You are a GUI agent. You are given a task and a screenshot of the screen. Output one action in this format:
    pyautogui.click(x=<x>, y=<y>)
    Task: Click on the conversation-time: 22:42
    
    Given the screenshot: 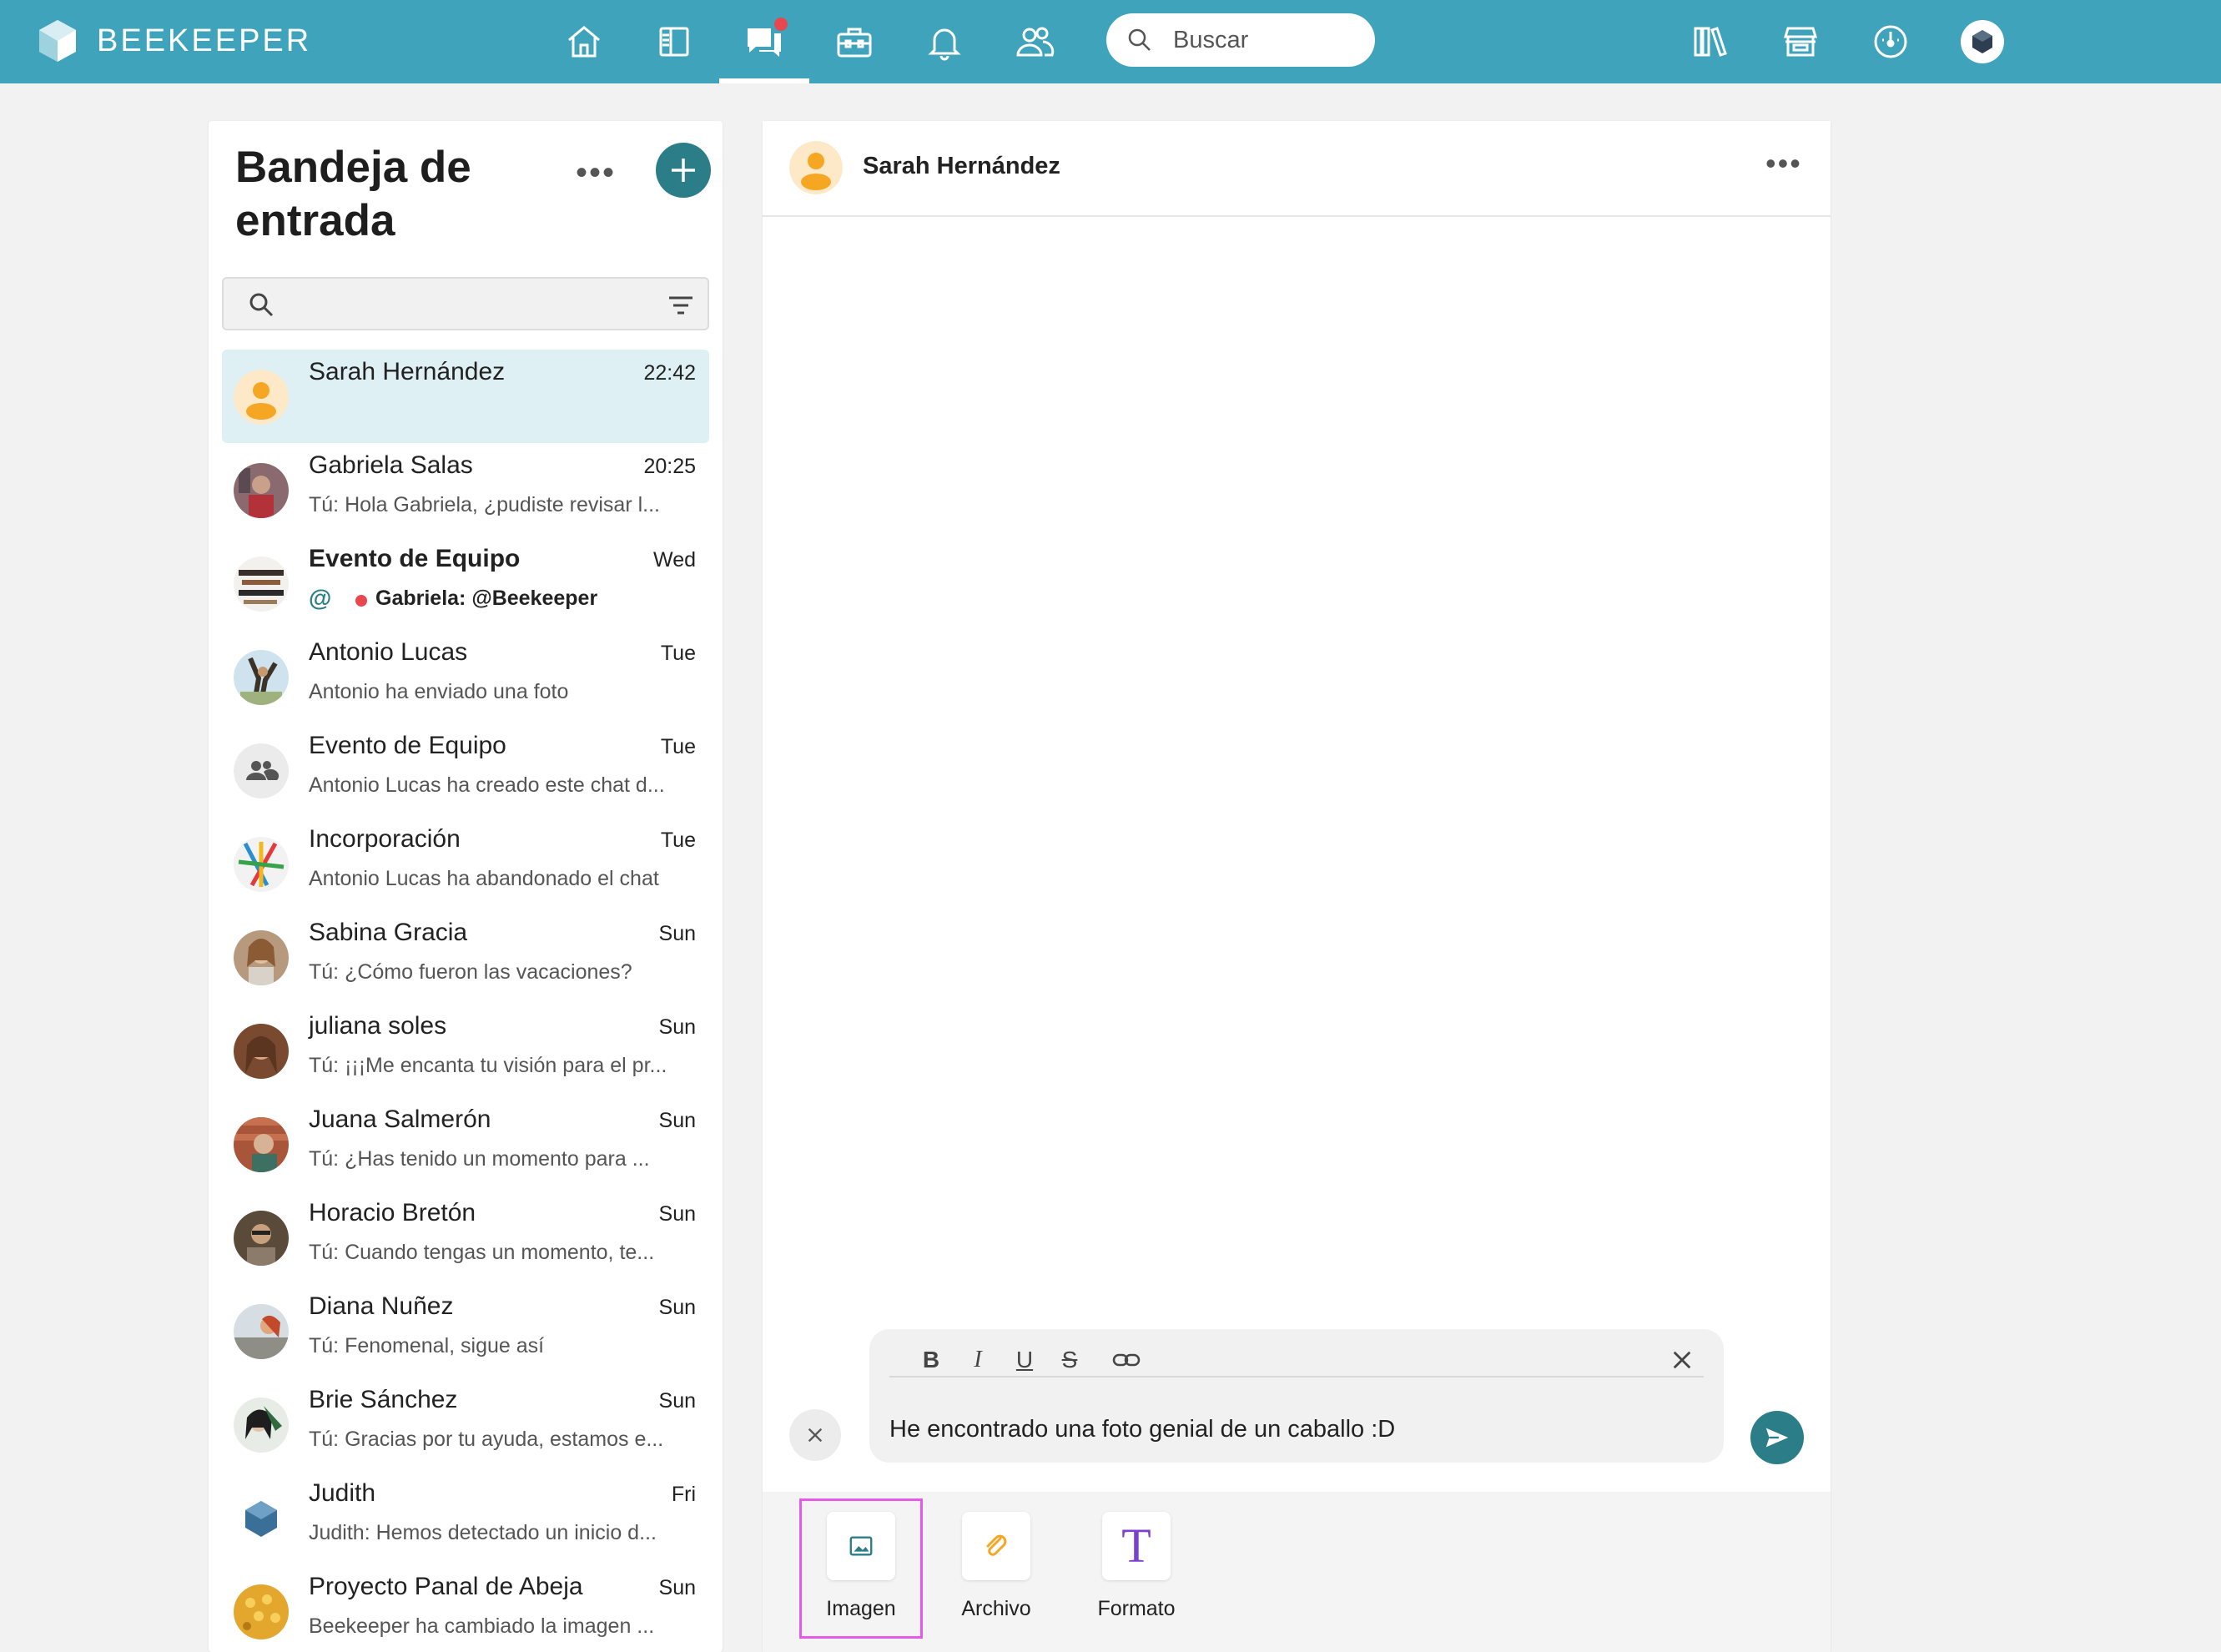 What is the action you would take?
    pyautogui.click(x=669, y=373)
    